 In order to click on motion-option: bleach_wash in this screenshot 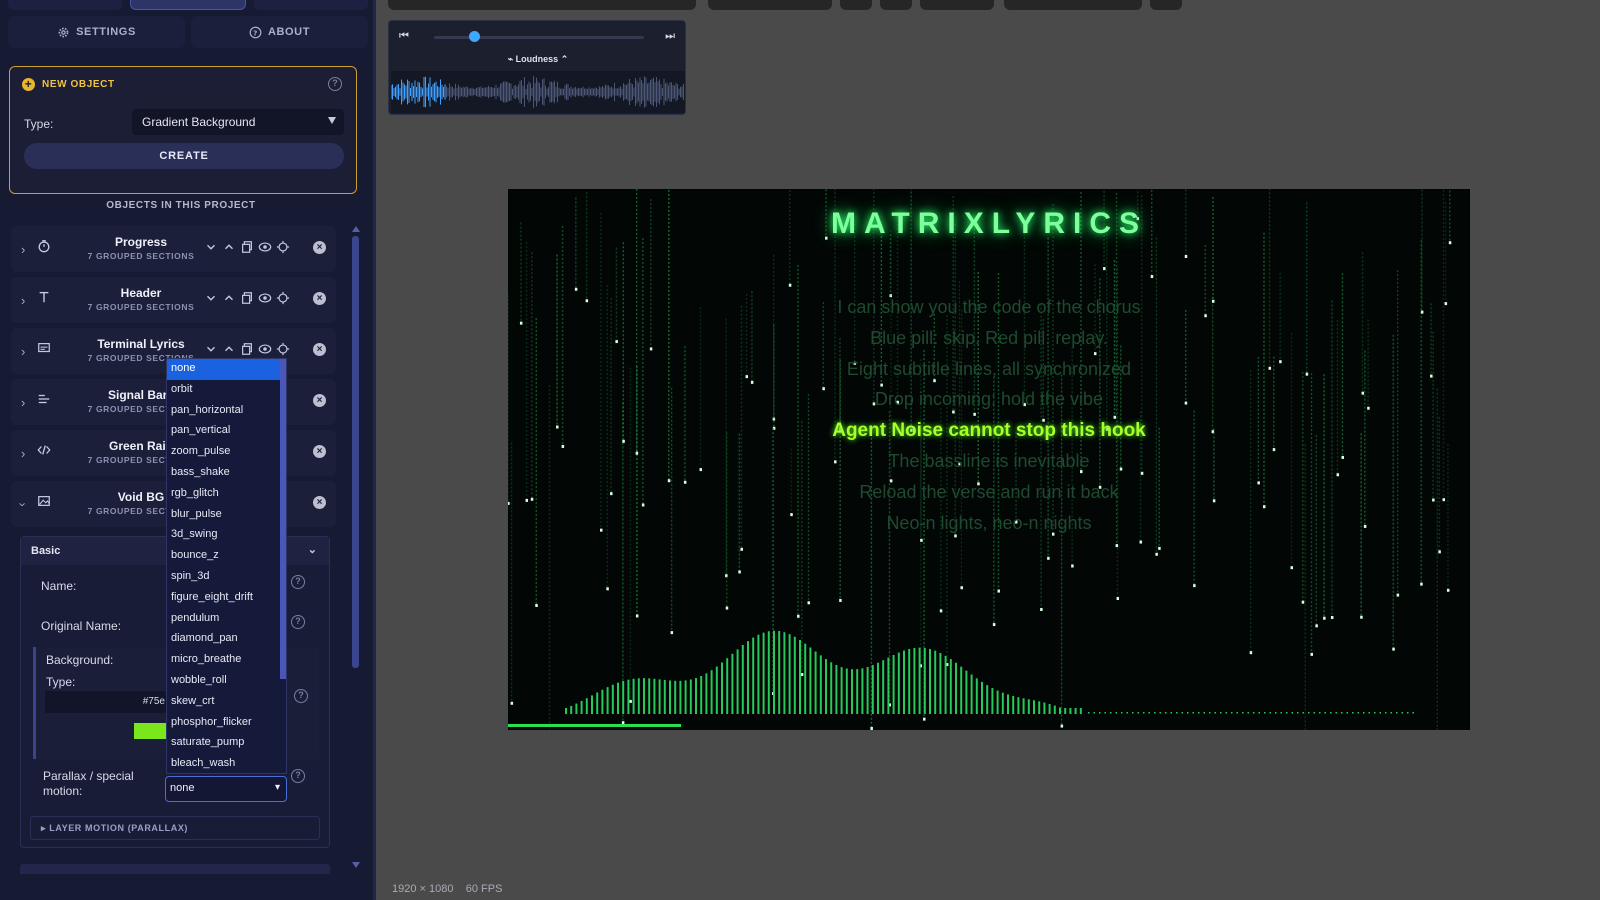, I will do `click(226, 763)`.